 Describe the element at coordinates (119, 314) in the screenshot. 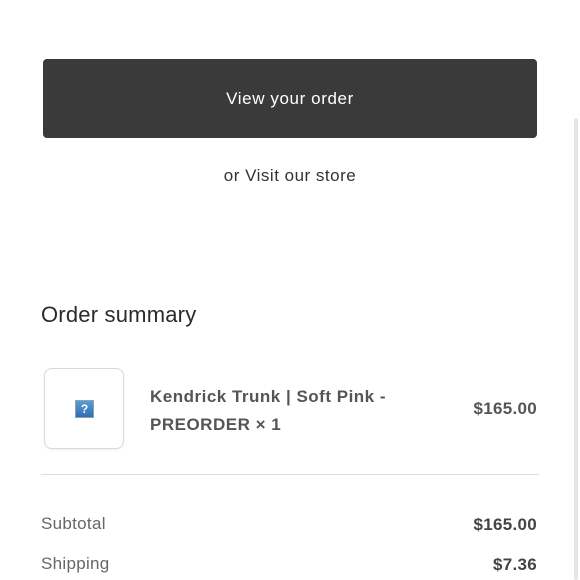

I see `order-summary-title: Order summary` at that location.